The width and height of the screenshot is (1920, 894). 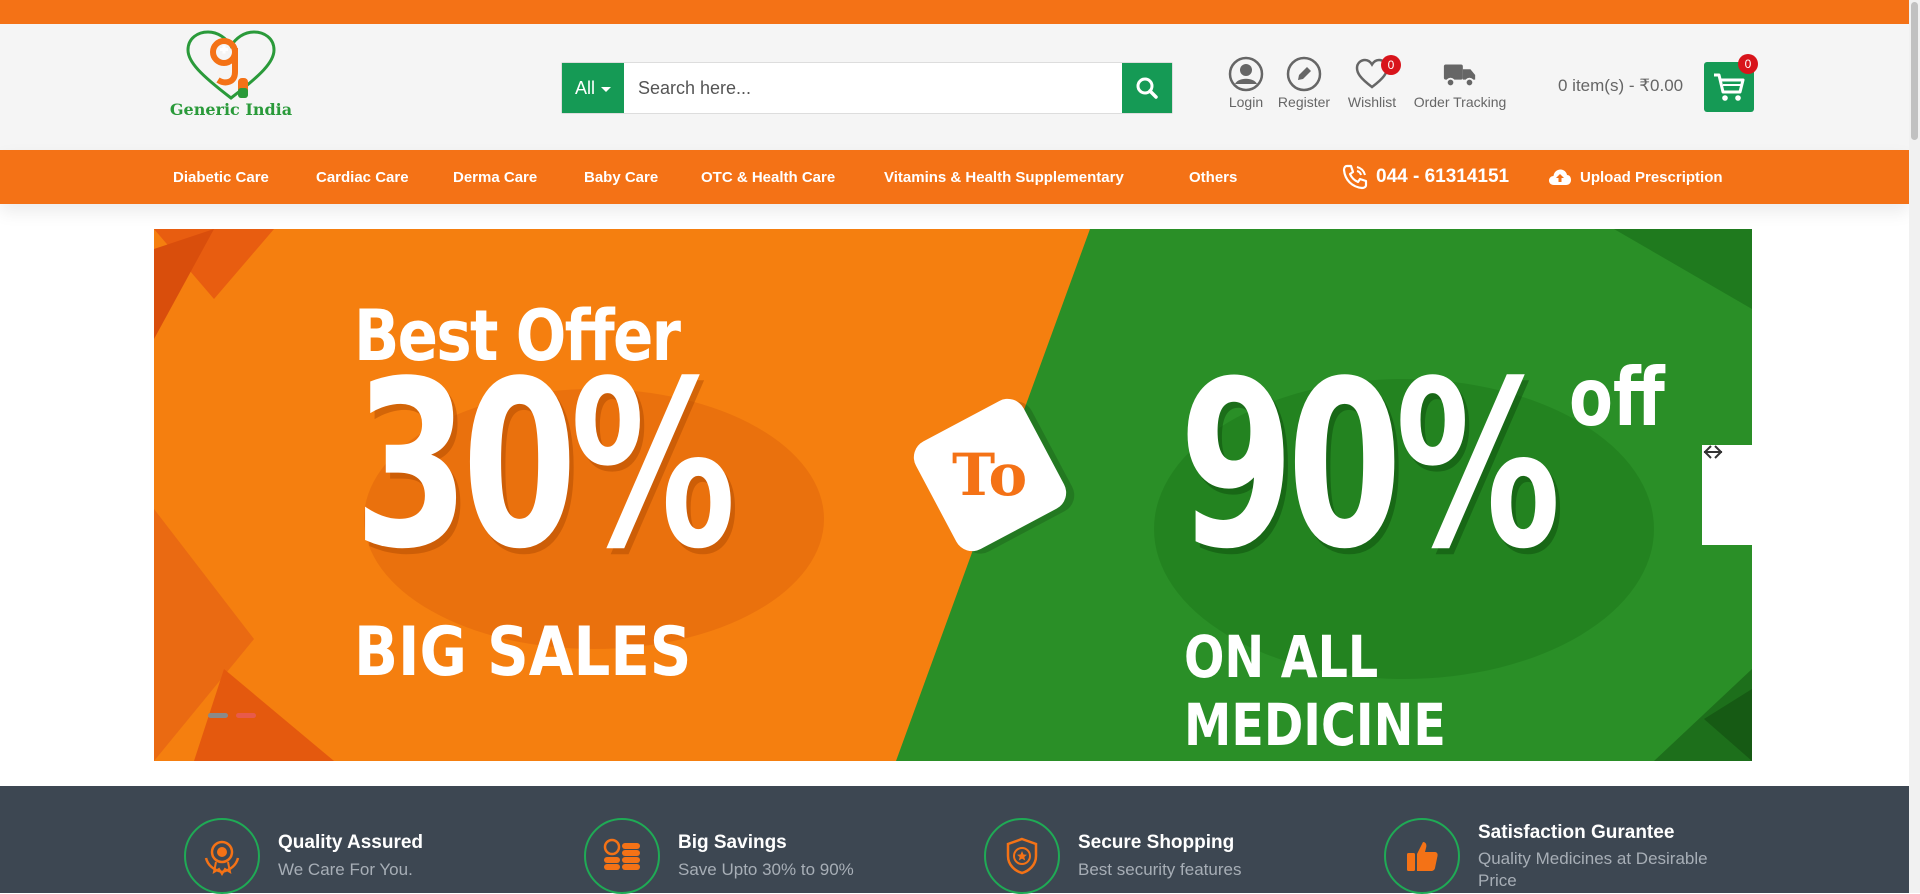 What do you see at coordinates (1022, 856) in the screenshot?
I see `shield-icon` at bounding box center [1022, 856].